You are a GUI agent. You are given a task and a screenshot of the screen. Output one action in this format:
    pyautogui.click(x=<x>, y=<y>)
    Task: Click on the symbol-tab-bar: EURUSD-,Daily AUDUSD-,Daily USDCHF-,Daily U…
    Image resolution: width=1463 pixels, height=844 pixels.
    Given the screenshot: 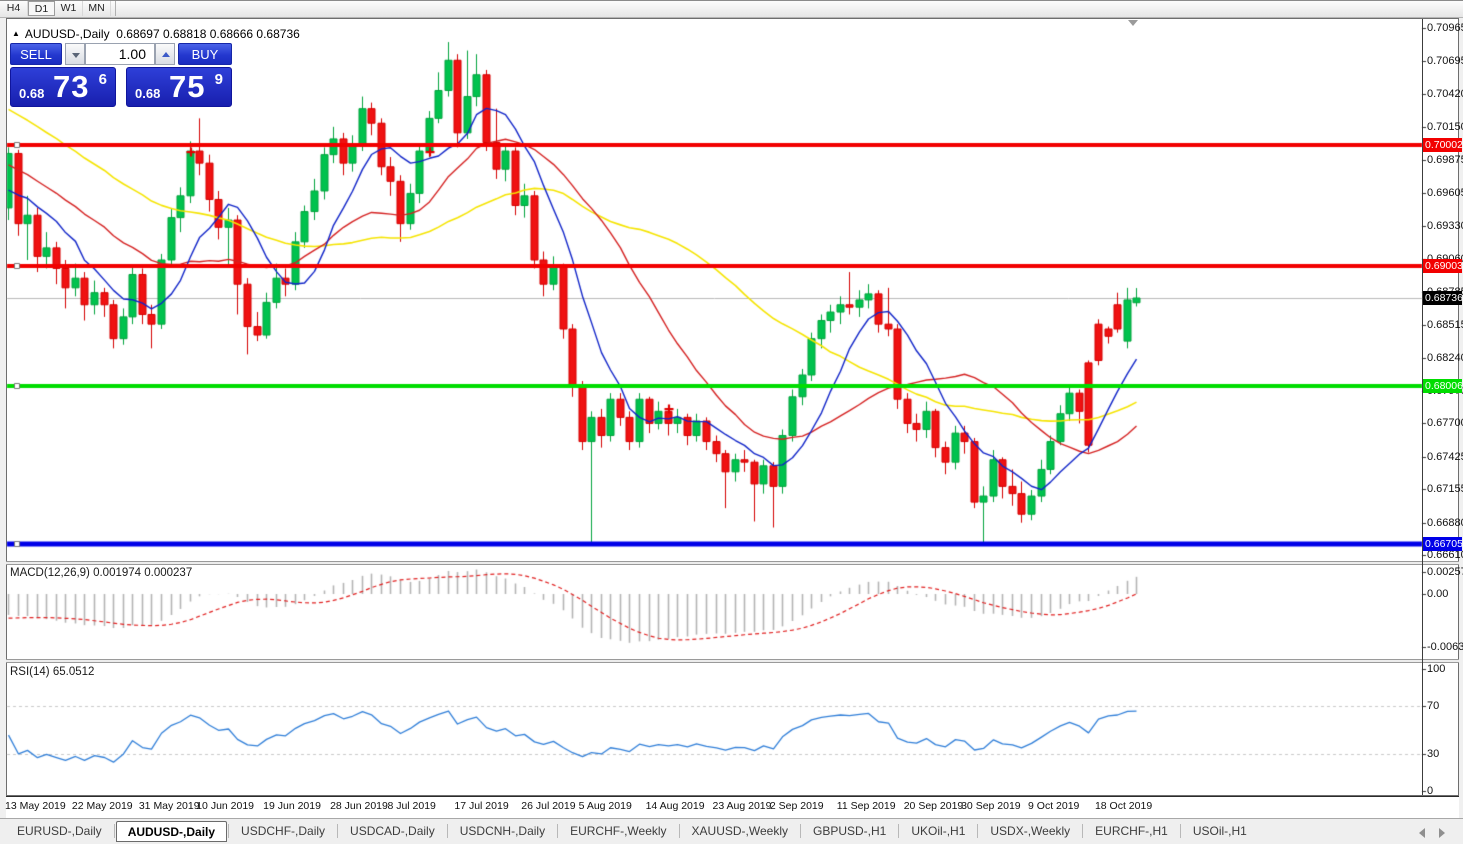 What is the action you would take?
    pyautogui.click(x=731, y=831)
    